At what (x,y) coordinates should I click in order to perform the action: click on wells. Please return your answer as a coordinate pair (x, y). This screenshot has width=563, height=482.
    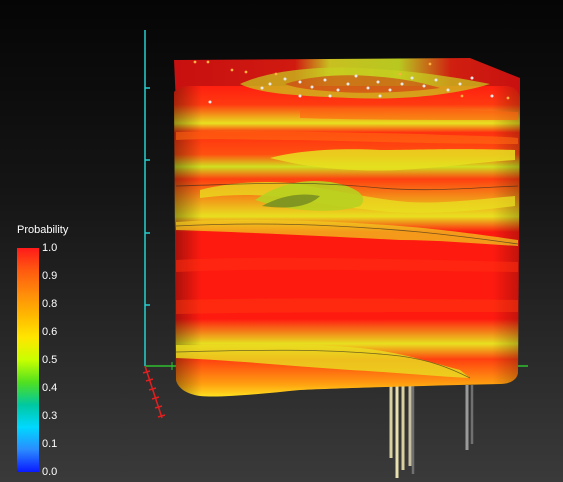
    Looking at the image, I should click on (431, 431).